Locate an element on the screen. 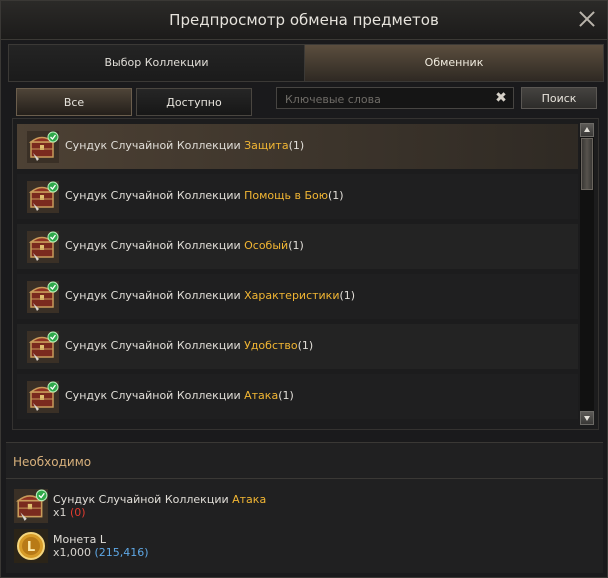  list-item: Сундук Случайной Коллекции Удобство(1) is located at coordinates (297, 346).